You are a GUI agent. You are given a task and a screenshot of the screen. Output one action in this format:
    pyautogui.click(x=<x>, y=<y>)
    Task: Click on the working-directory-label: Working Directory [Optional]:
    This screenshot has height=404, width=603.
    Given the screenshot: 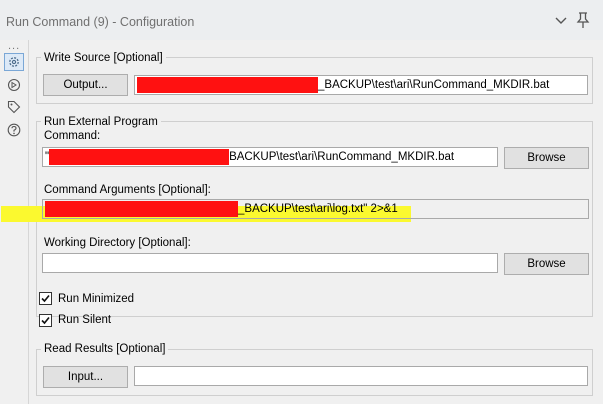 What is the action you would take?
    pyautogui.click(x=117, y=243)
    